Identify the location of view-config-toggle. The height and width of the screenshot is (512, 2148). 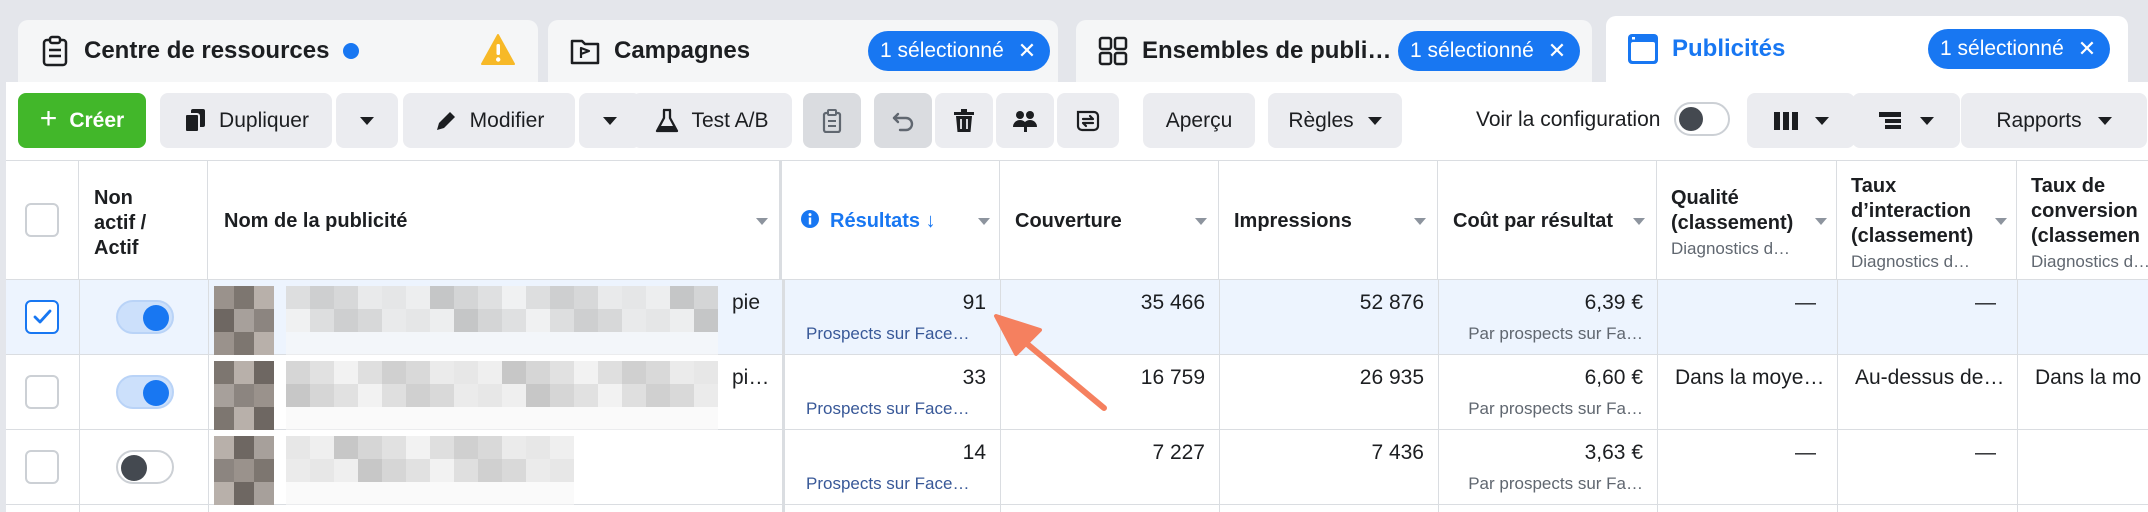
(1702, 119).